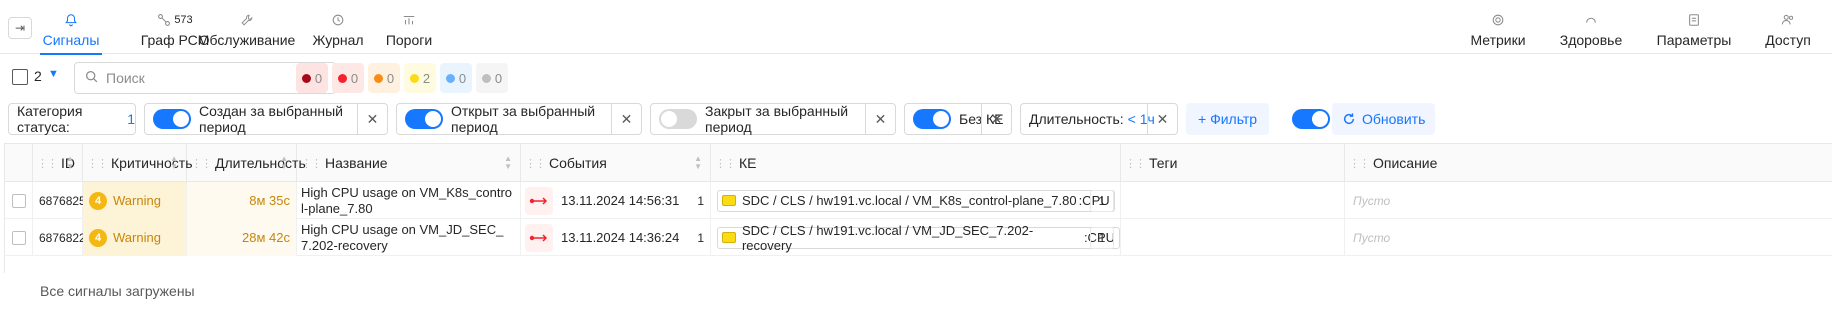 The height and width of the screenshot is (311, 1832). I want to click on cell-id: 6876822, so click(59, 237).